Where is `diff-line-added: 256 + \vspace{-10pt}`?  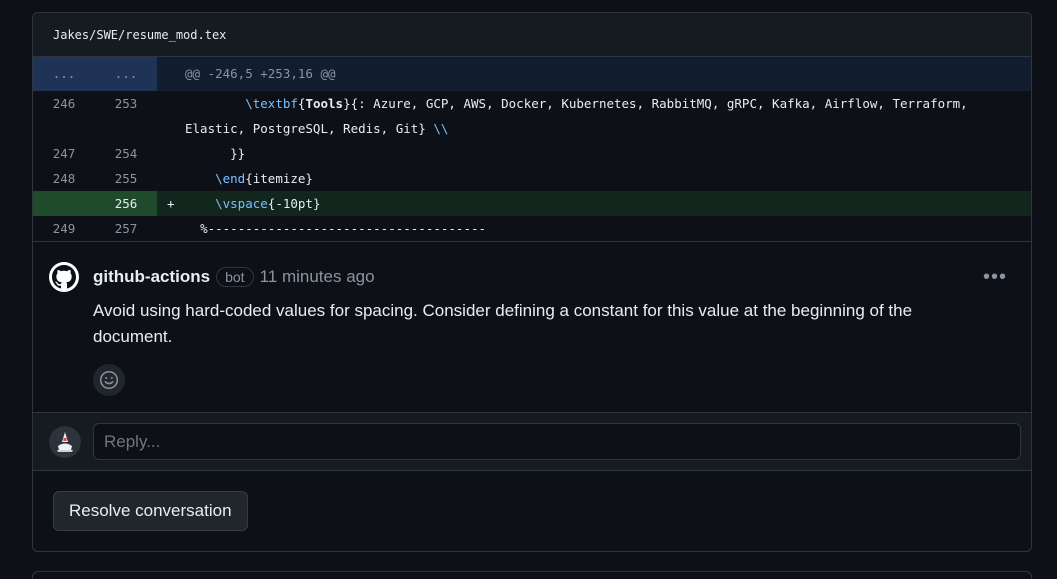 diff-line-added: 256 + \vspace{-10pt} is located at coordinates (532, 203).